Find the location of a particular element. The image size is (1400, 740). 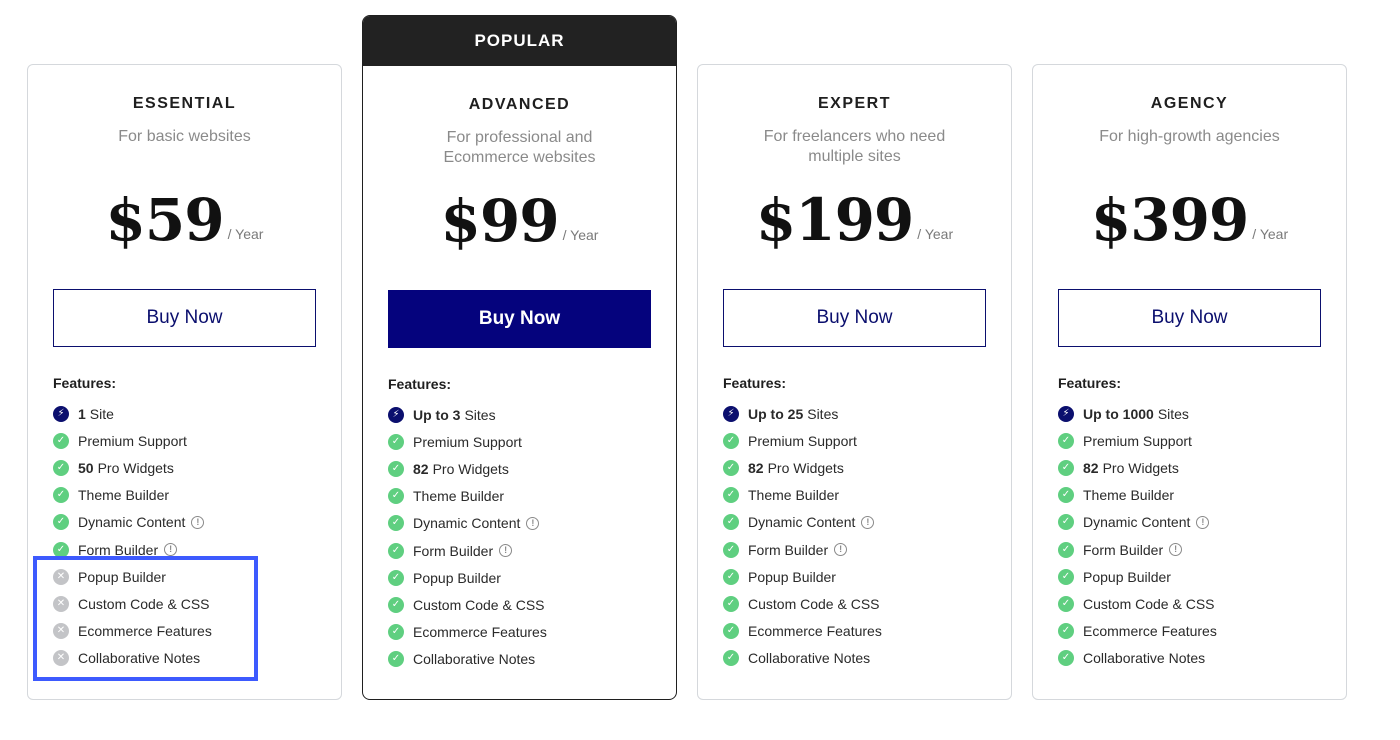

feature-item: ✕ Collaborative Notes is located at coordinates (192, 658).